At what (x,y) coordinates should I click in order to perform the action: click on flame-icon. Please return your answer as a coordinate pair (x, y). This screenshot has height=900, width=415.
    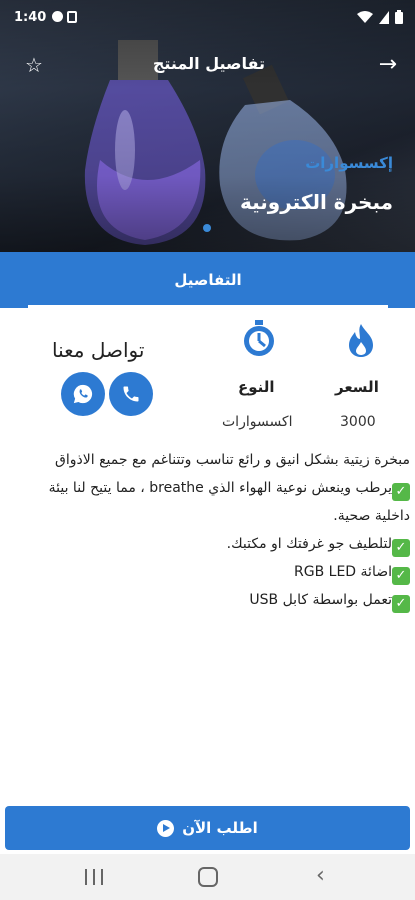
    Looking at the image, I should click on (361, 340).